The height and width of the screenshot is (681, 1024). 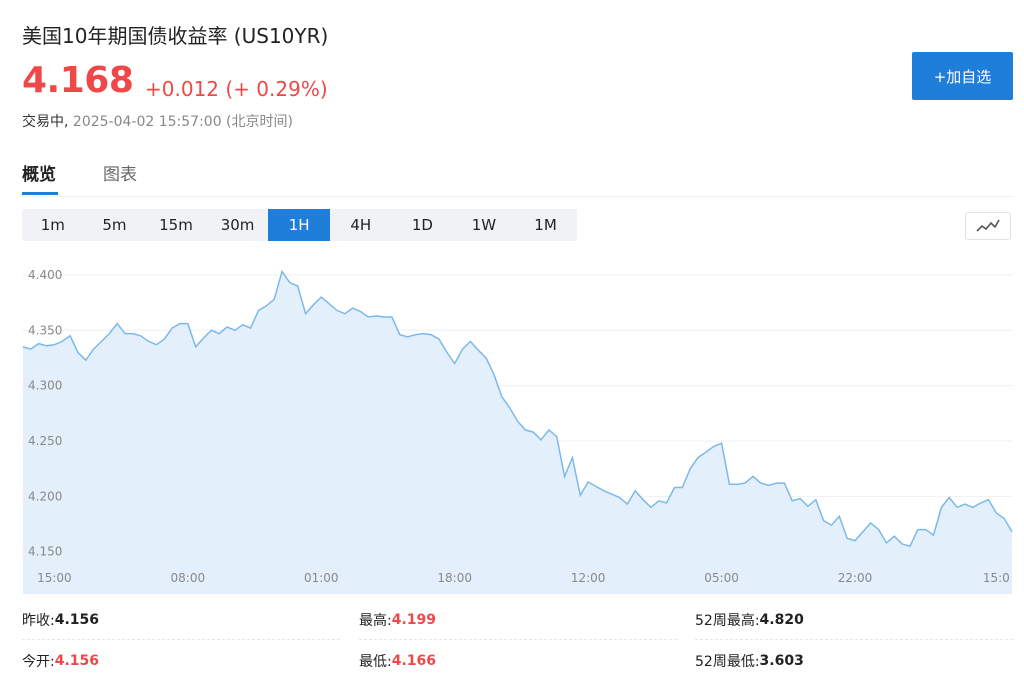 What do you see at coordinates (120, 172) in the screenshot?
I see `tab-chart: 图表` at bounding box center [120, 172].